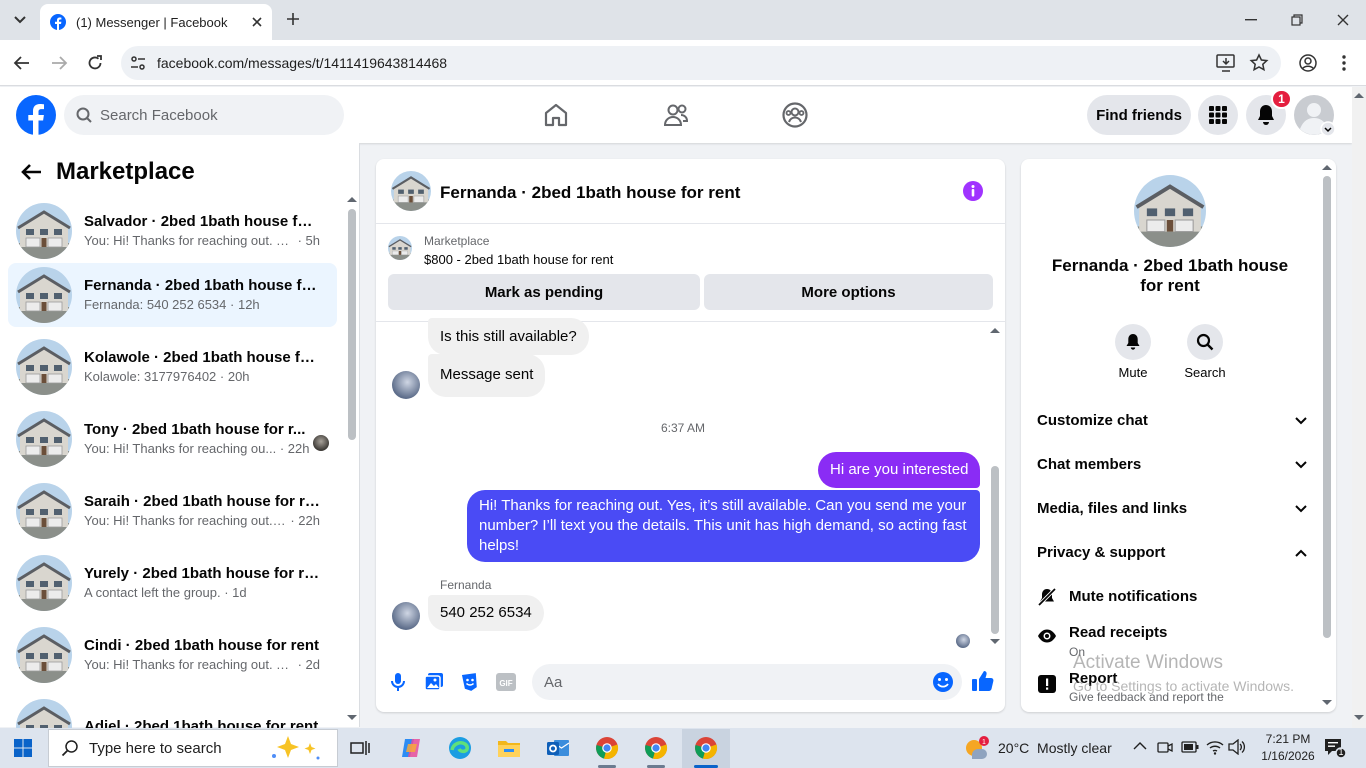 This screenshot has width=1366, height=768. What do you see at coordinates (509, 748) in the screenshot?
I see `file-explorer-icon` at bounding box center [509, 748].